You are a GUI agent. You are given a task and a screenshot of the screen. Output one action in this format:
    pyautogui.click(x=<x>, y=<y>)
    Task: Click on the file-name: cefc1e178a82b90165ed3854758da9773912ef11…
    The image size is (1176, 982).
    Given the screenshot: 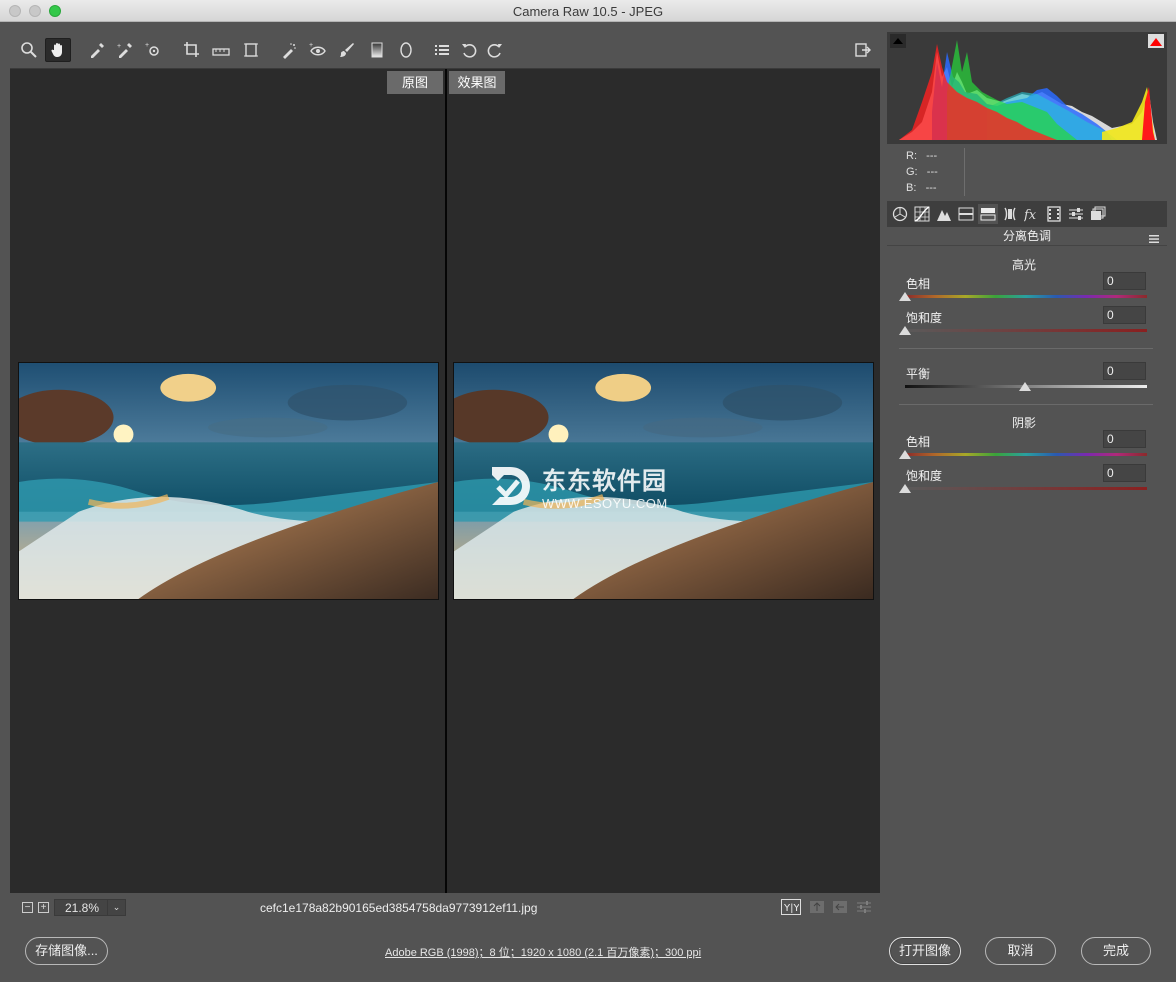 What is the action you would take?
    pyautogui.click(x=399, y=908)
    